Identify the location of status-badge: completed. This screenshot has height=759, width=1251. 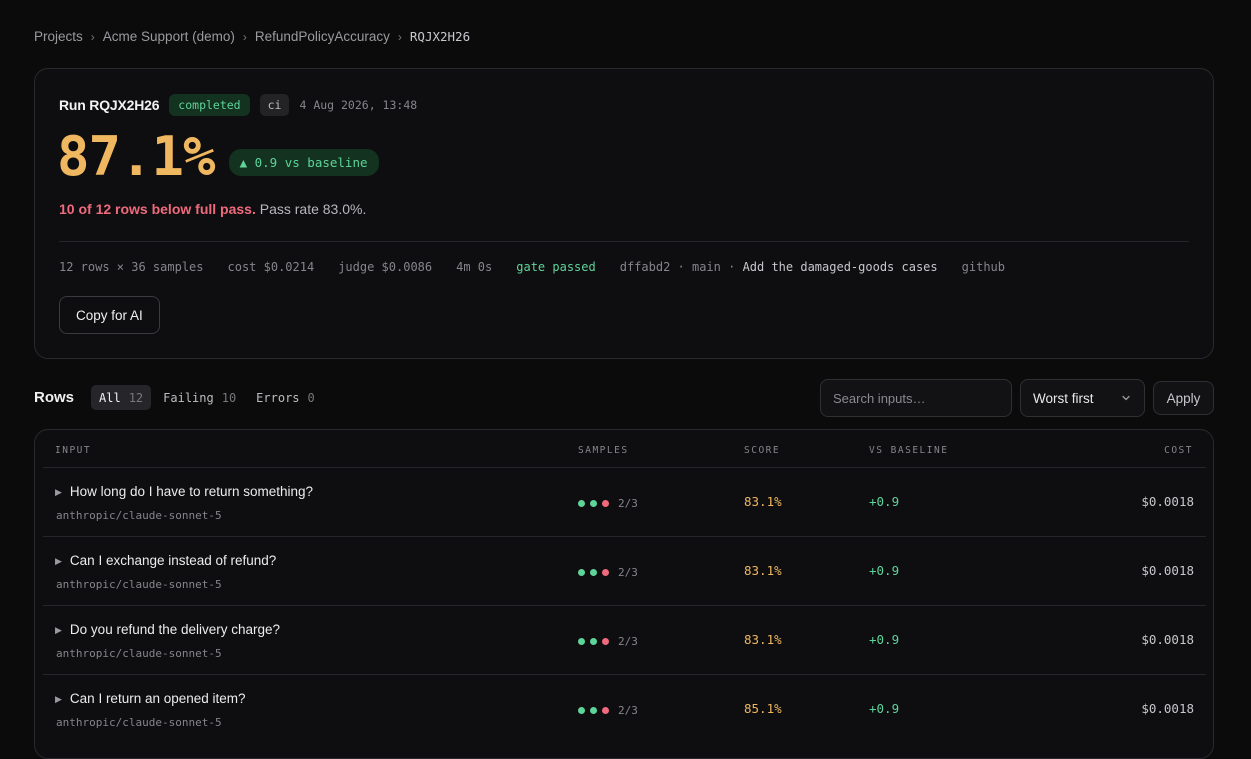
(209, 105).